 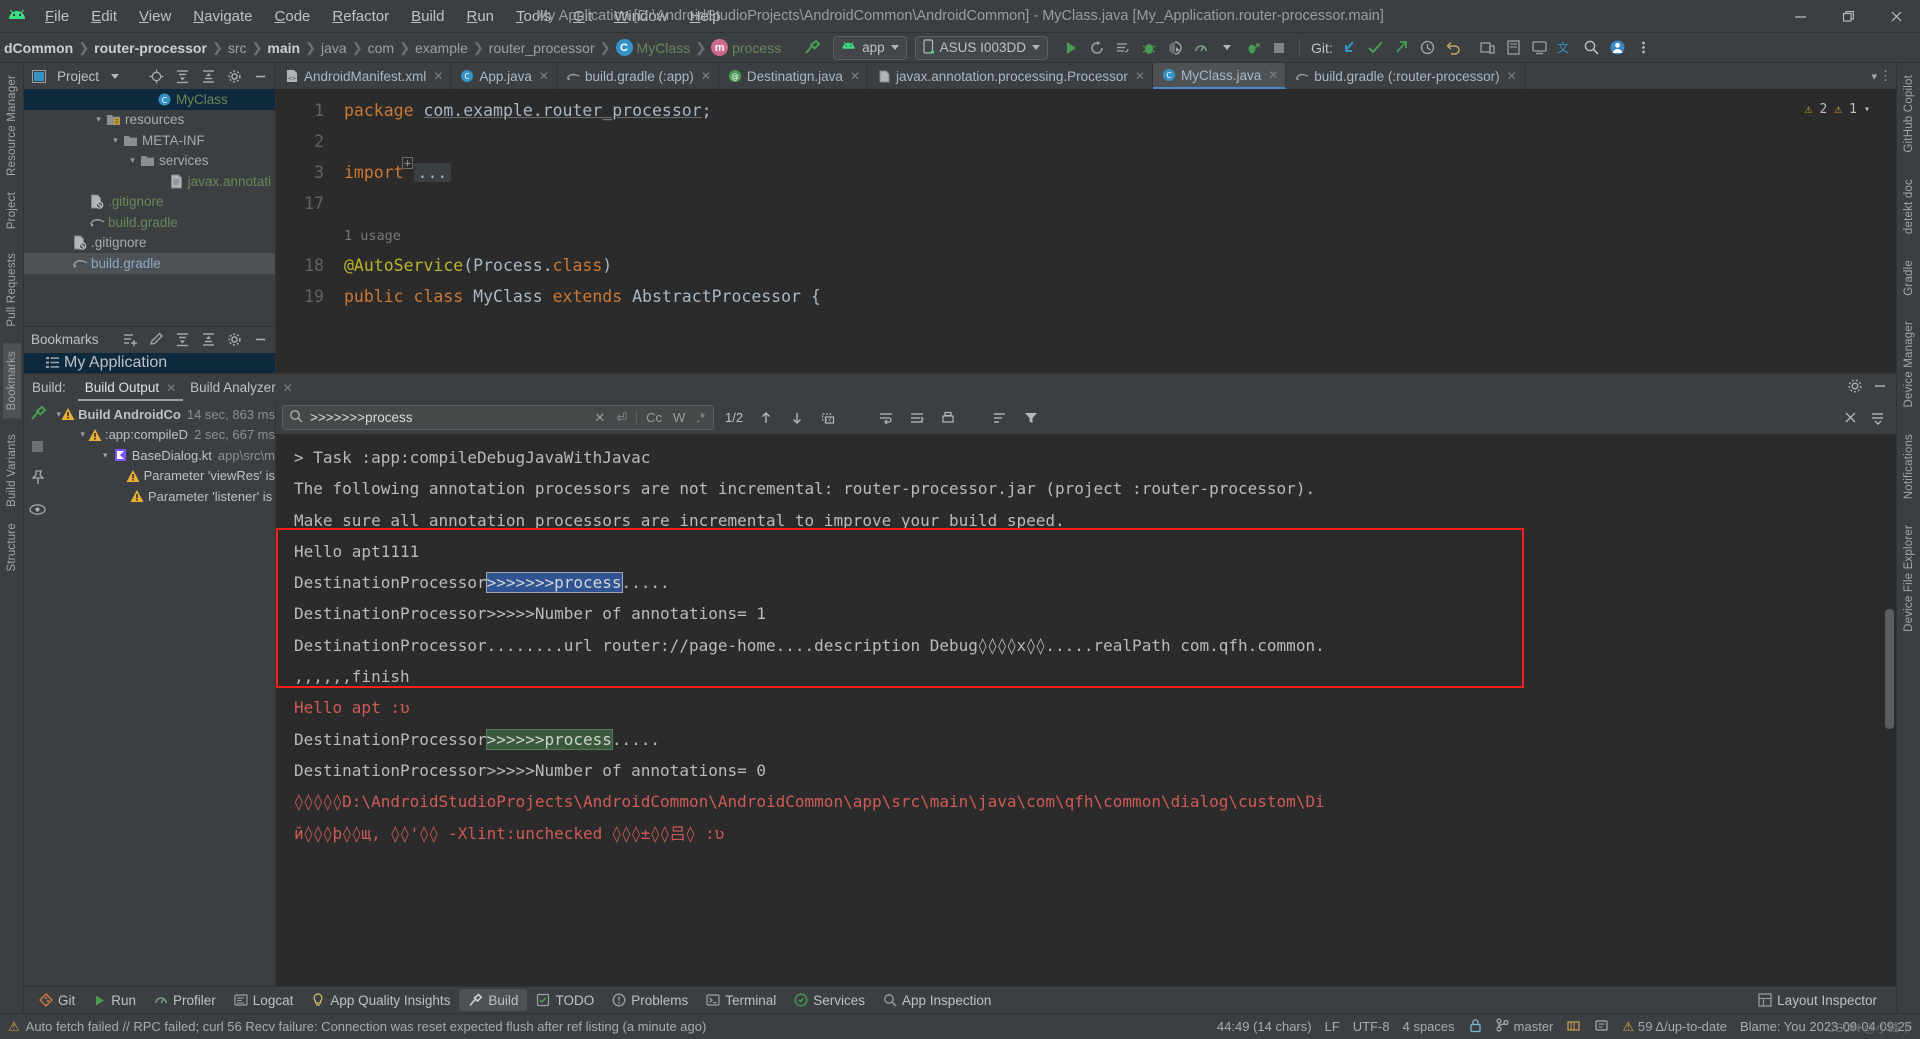 I want to click on bottom-bar-app-quality-insights: App Quality Insights, so click(x=380, y=1000).